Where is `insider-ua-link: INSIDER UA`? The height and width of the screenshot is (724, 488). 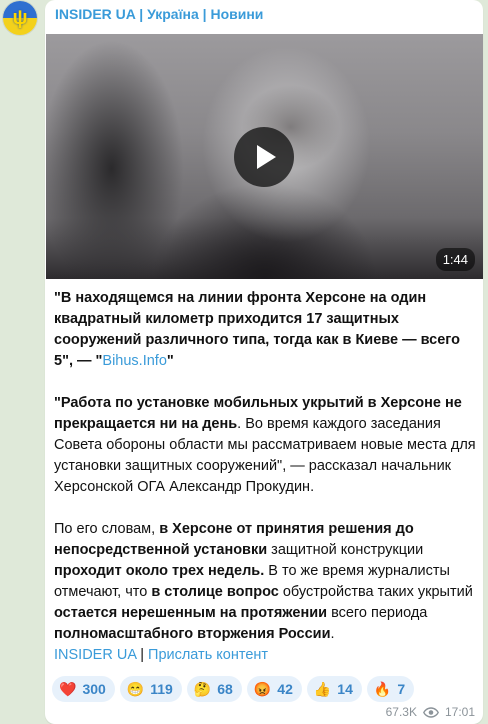
insider-ua-link: INSIDER UA is located at coordinates (95, 655).